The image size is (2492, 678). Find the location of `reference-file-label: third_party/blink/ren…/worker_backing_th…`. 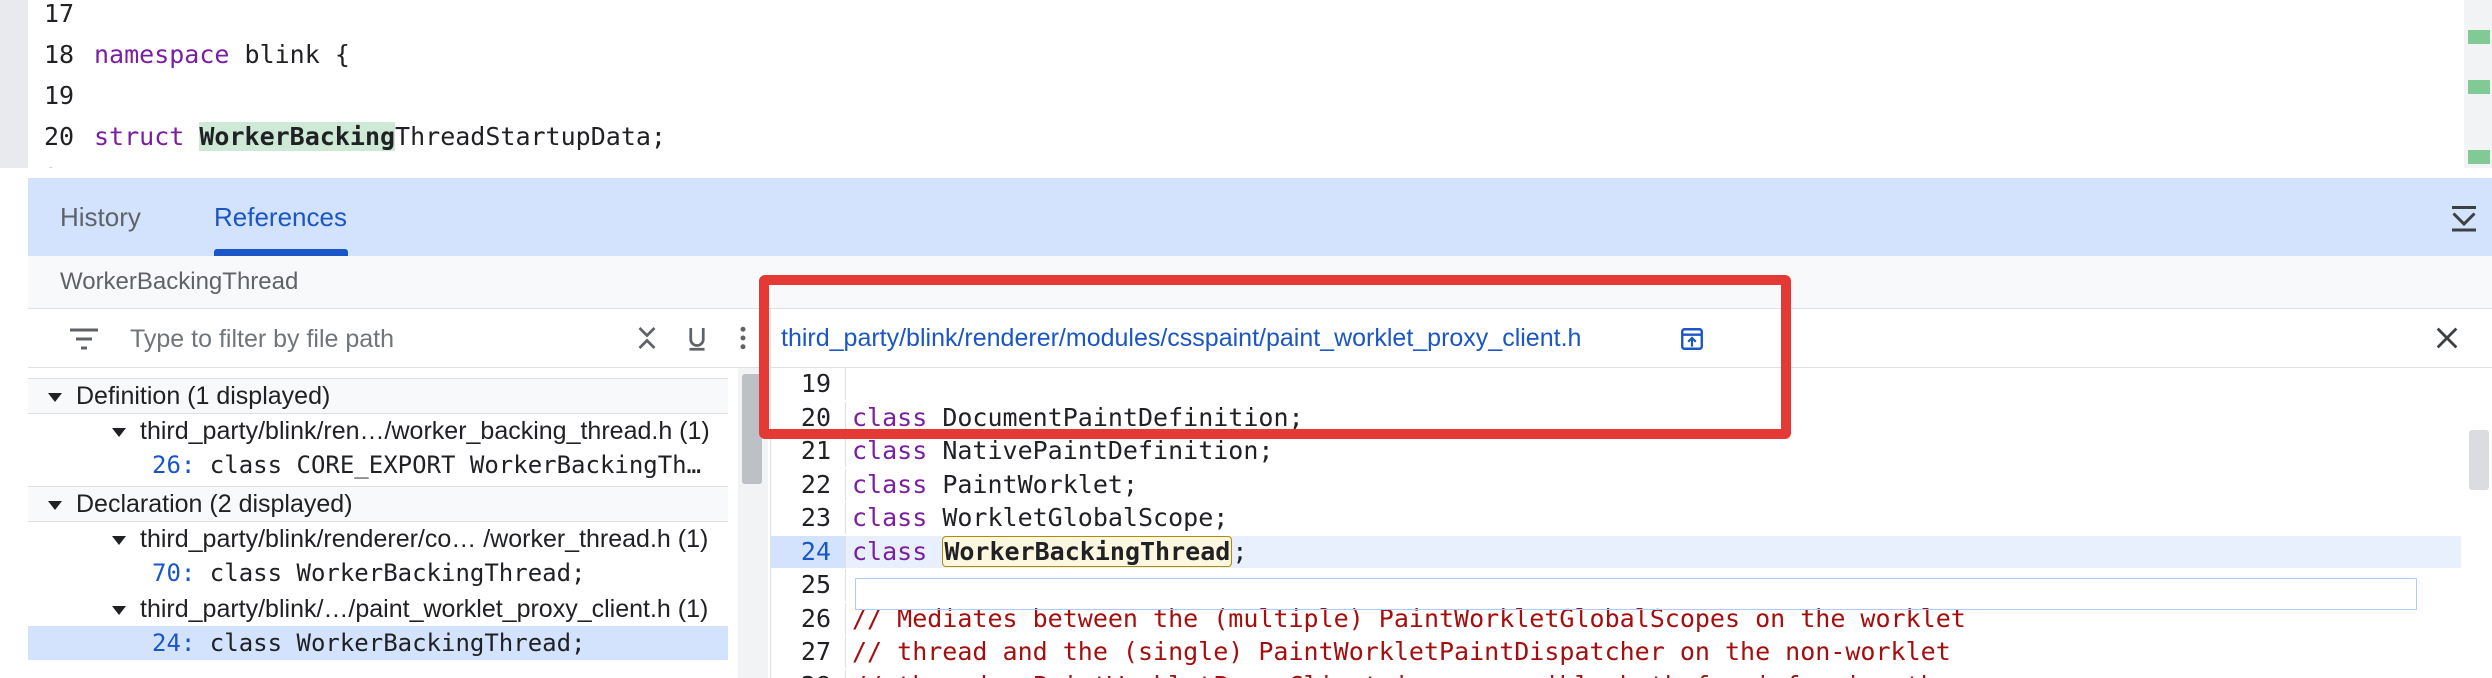

reference-file-label: third_party/blink/ren…/worker_backing_th… is located at coordinates (425, 431).